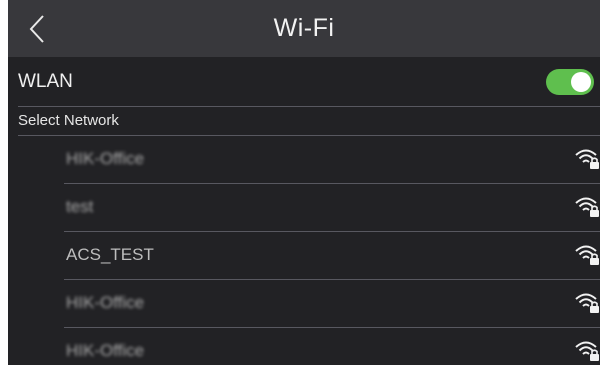 Image resolution: width=600 pixels, height=365 pixels. What do you see at coordinates (45, 81) in the screenshot?
I see `wlan-label: WLAN` at bounding box center [45, 81].